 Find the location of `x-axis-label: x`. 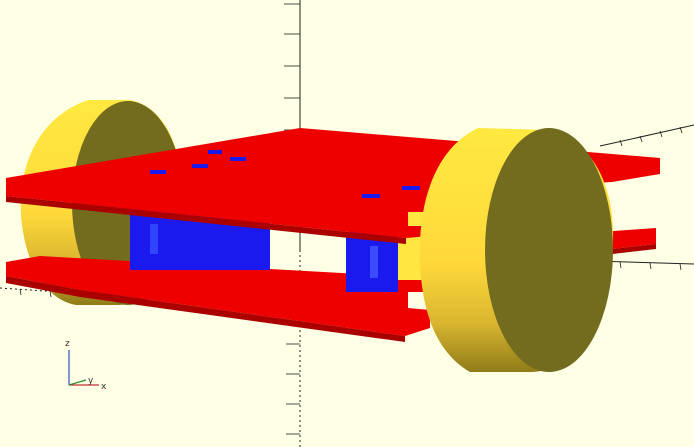

x-axis-label: x is located at coordinates (104, 387).